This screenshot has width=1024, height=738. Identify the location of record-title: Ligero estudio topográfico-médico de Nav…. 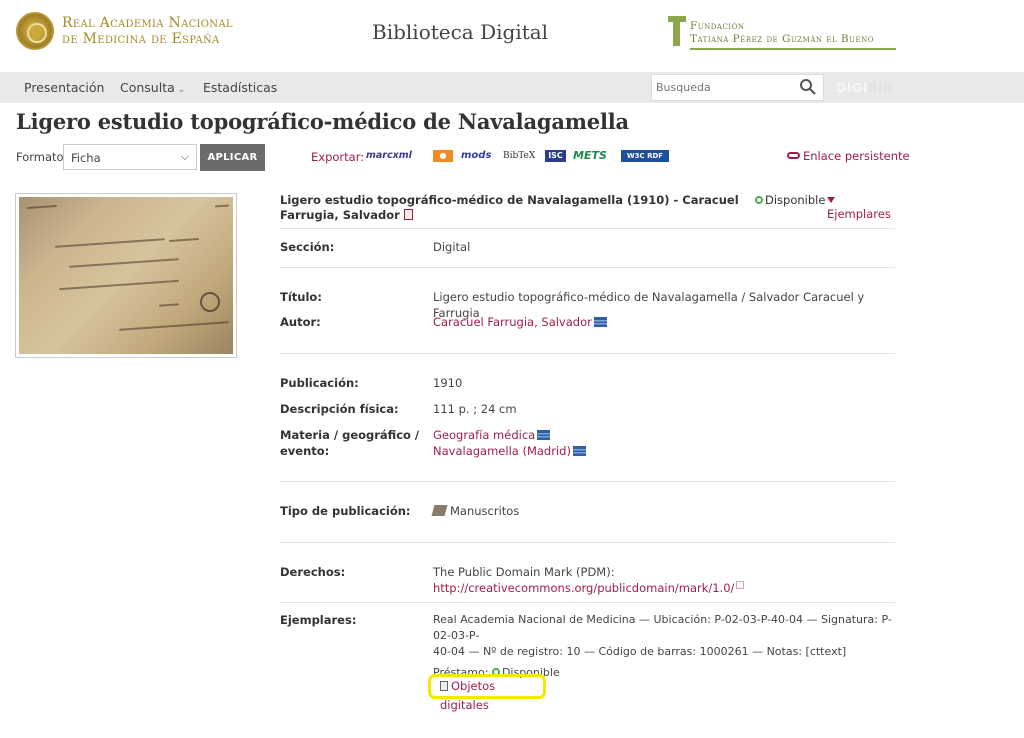
(509, 207).